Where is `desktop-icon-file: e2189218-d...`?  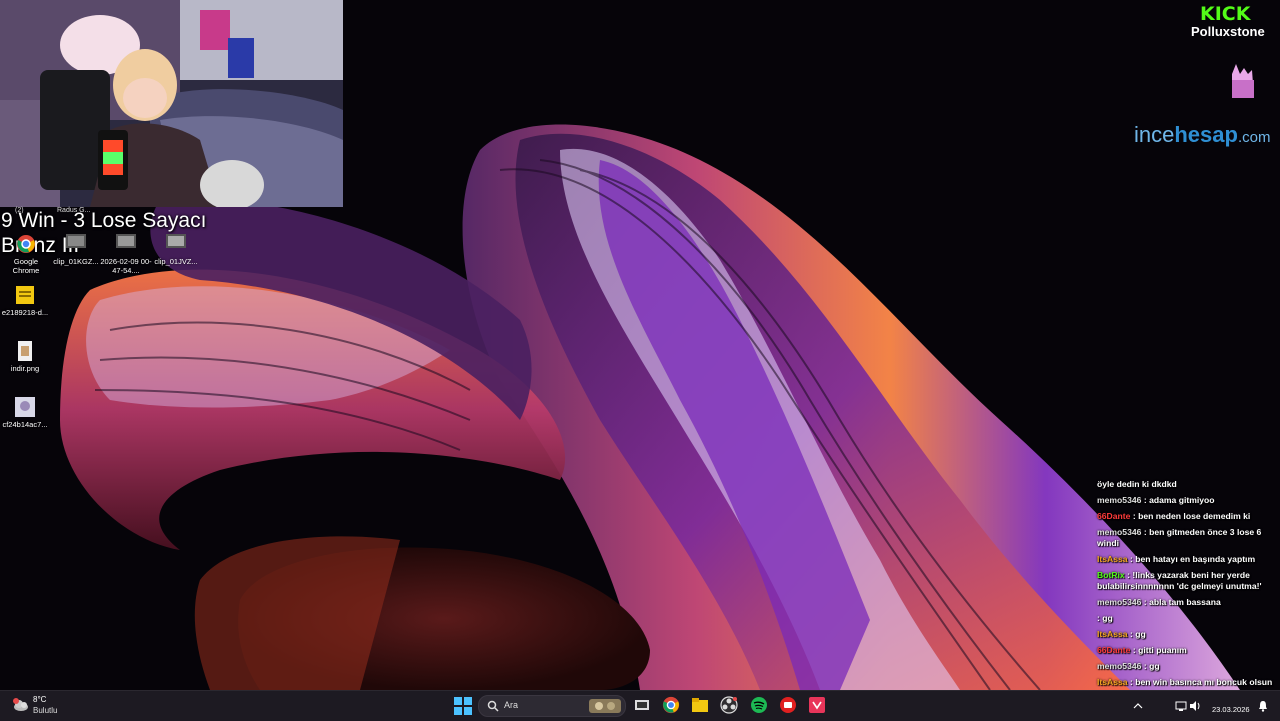 desktop-icon-file: e2189218-d... is located at coordinates (25, 301).